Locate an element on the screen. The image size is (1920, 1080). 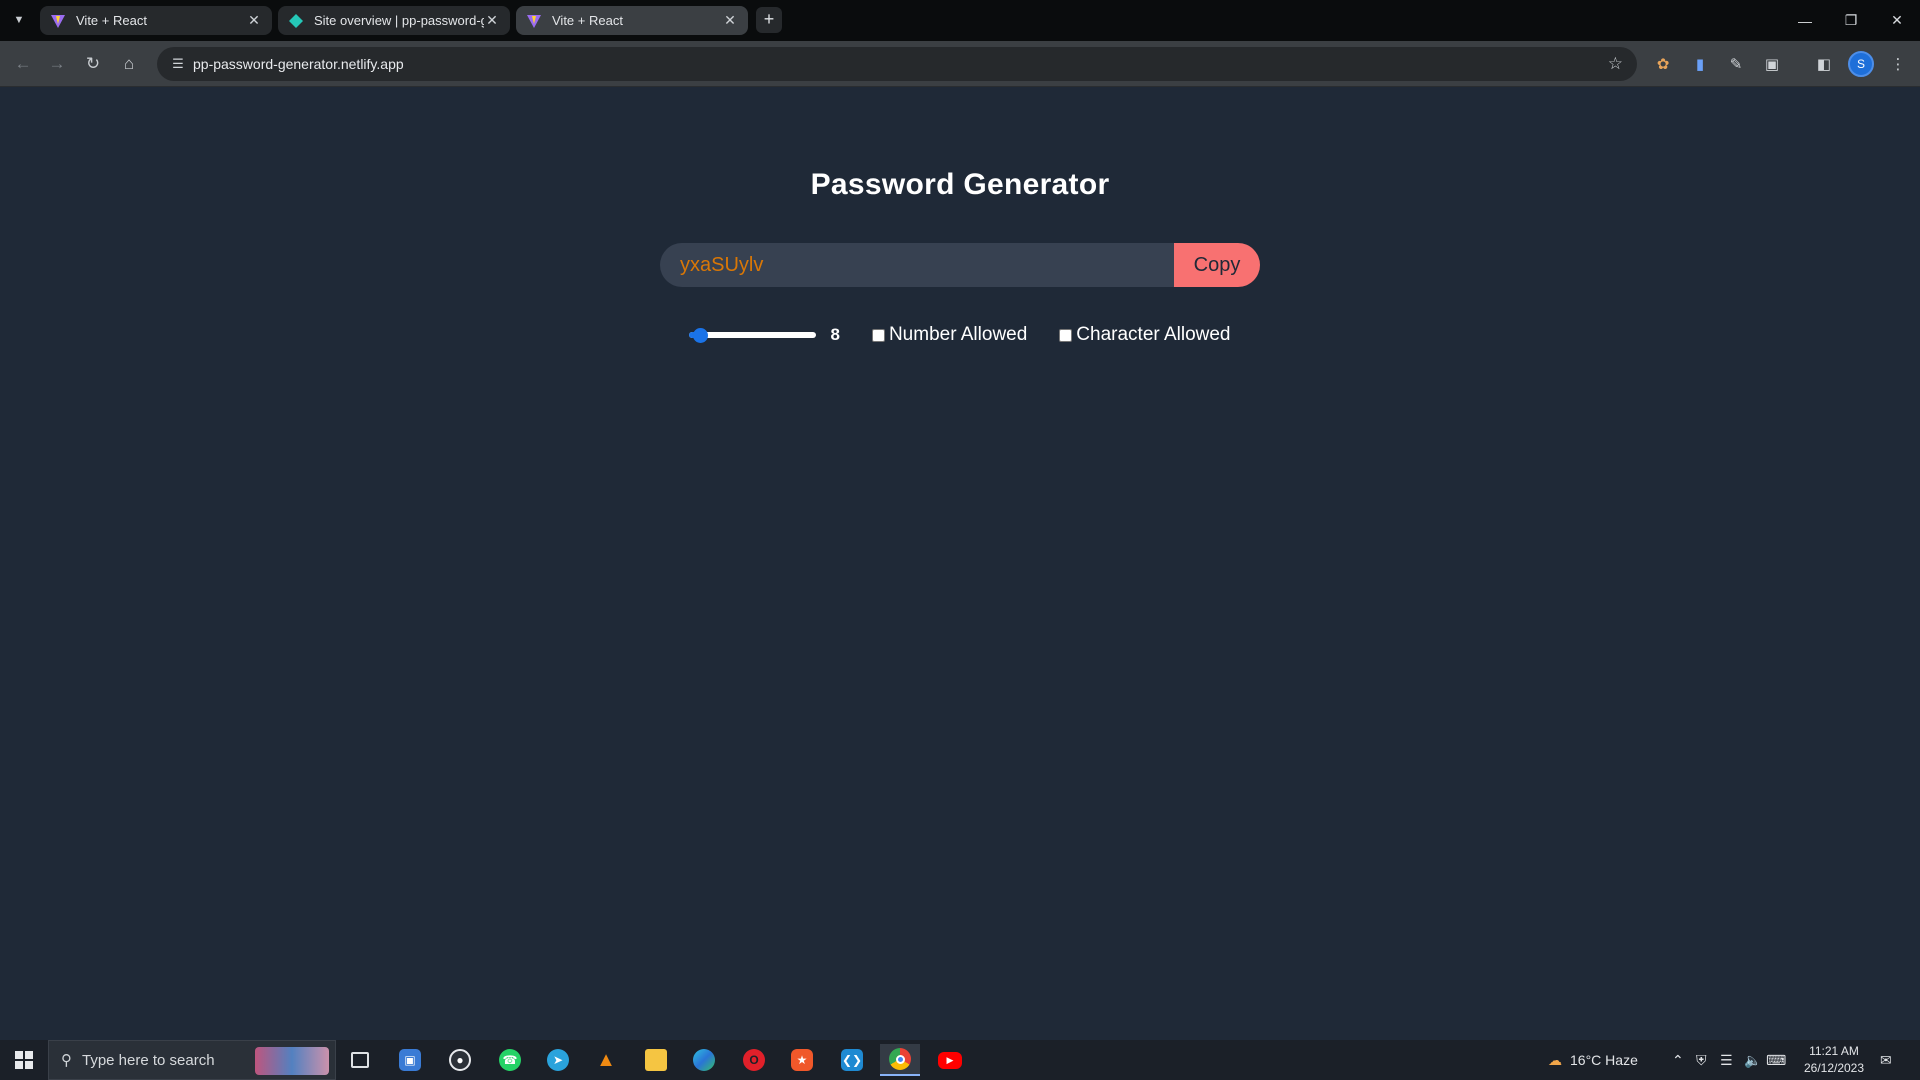
slider-track is located at coordinates (753, 335).